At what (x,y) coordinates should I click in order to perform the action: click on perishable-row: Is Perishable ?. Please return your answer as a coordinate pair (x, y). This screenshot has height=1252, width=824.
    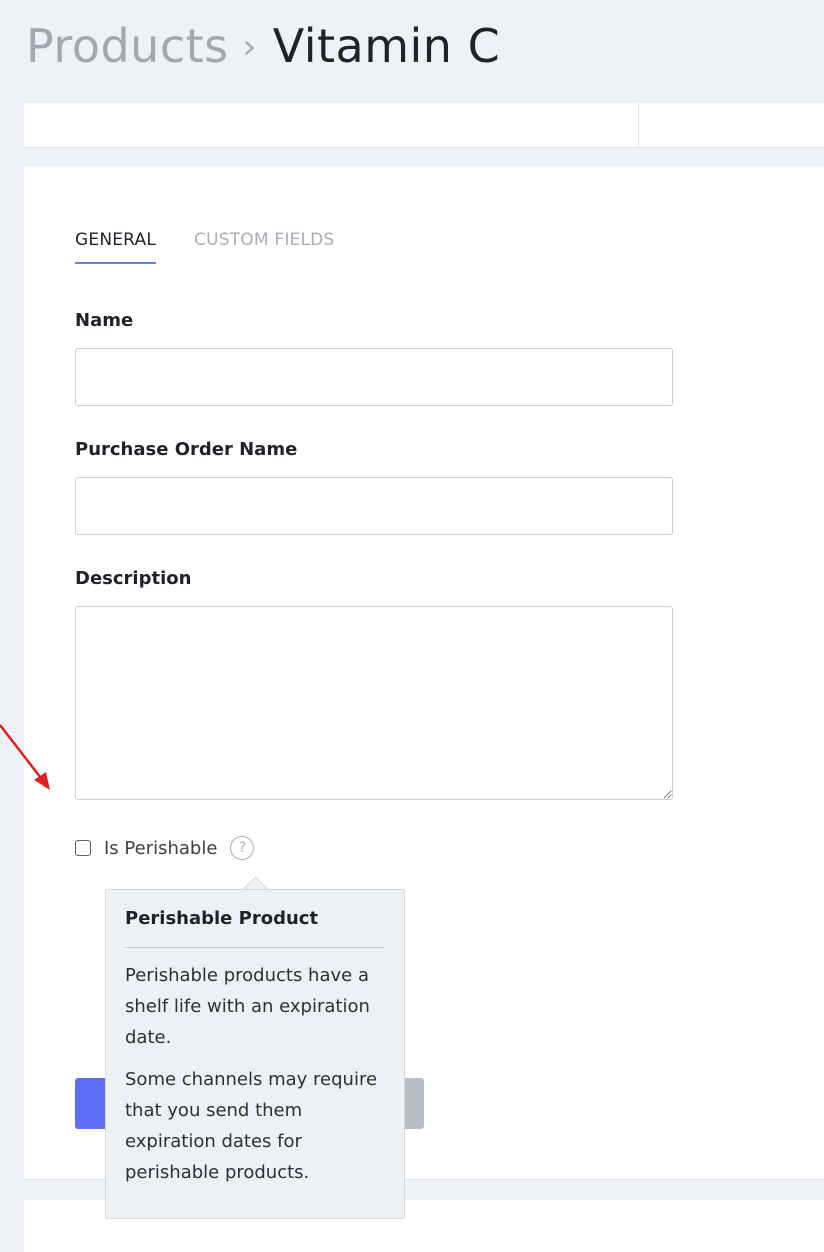
    Looking at the image, I should click on (165, 848).